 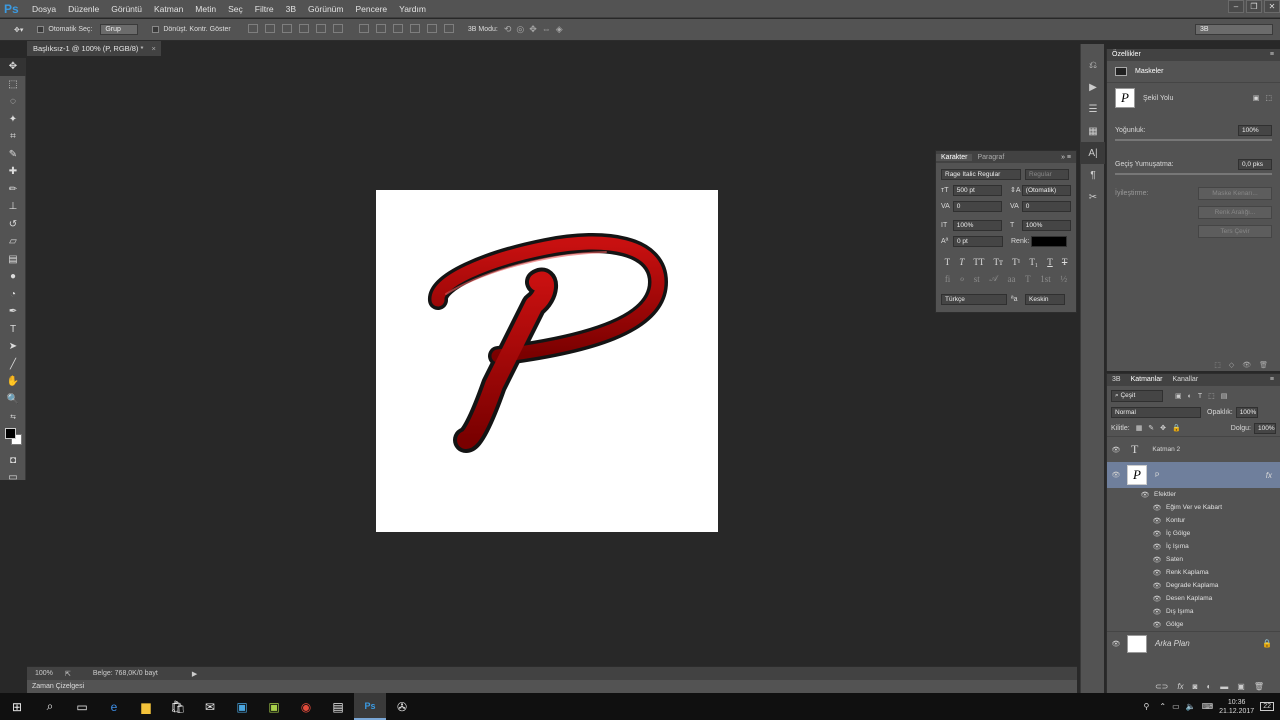 I want to click on panel-menu-icon: » ≡, so click(x=1066, y=157).